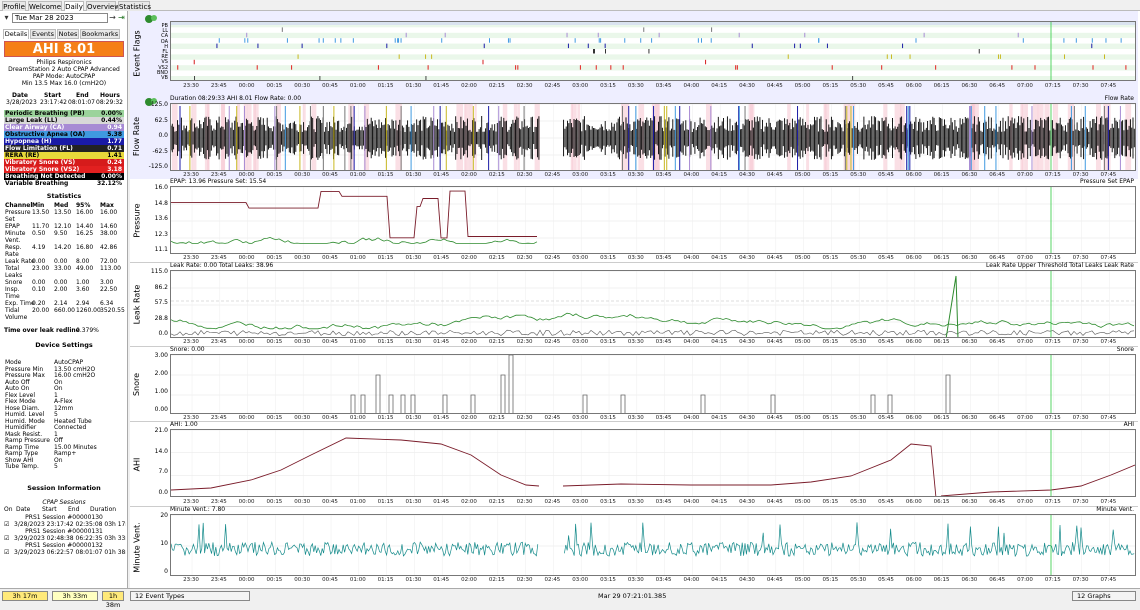  I want to click on event-index-row: Flow Limitation (FL) 0.71, so click(64, 148).